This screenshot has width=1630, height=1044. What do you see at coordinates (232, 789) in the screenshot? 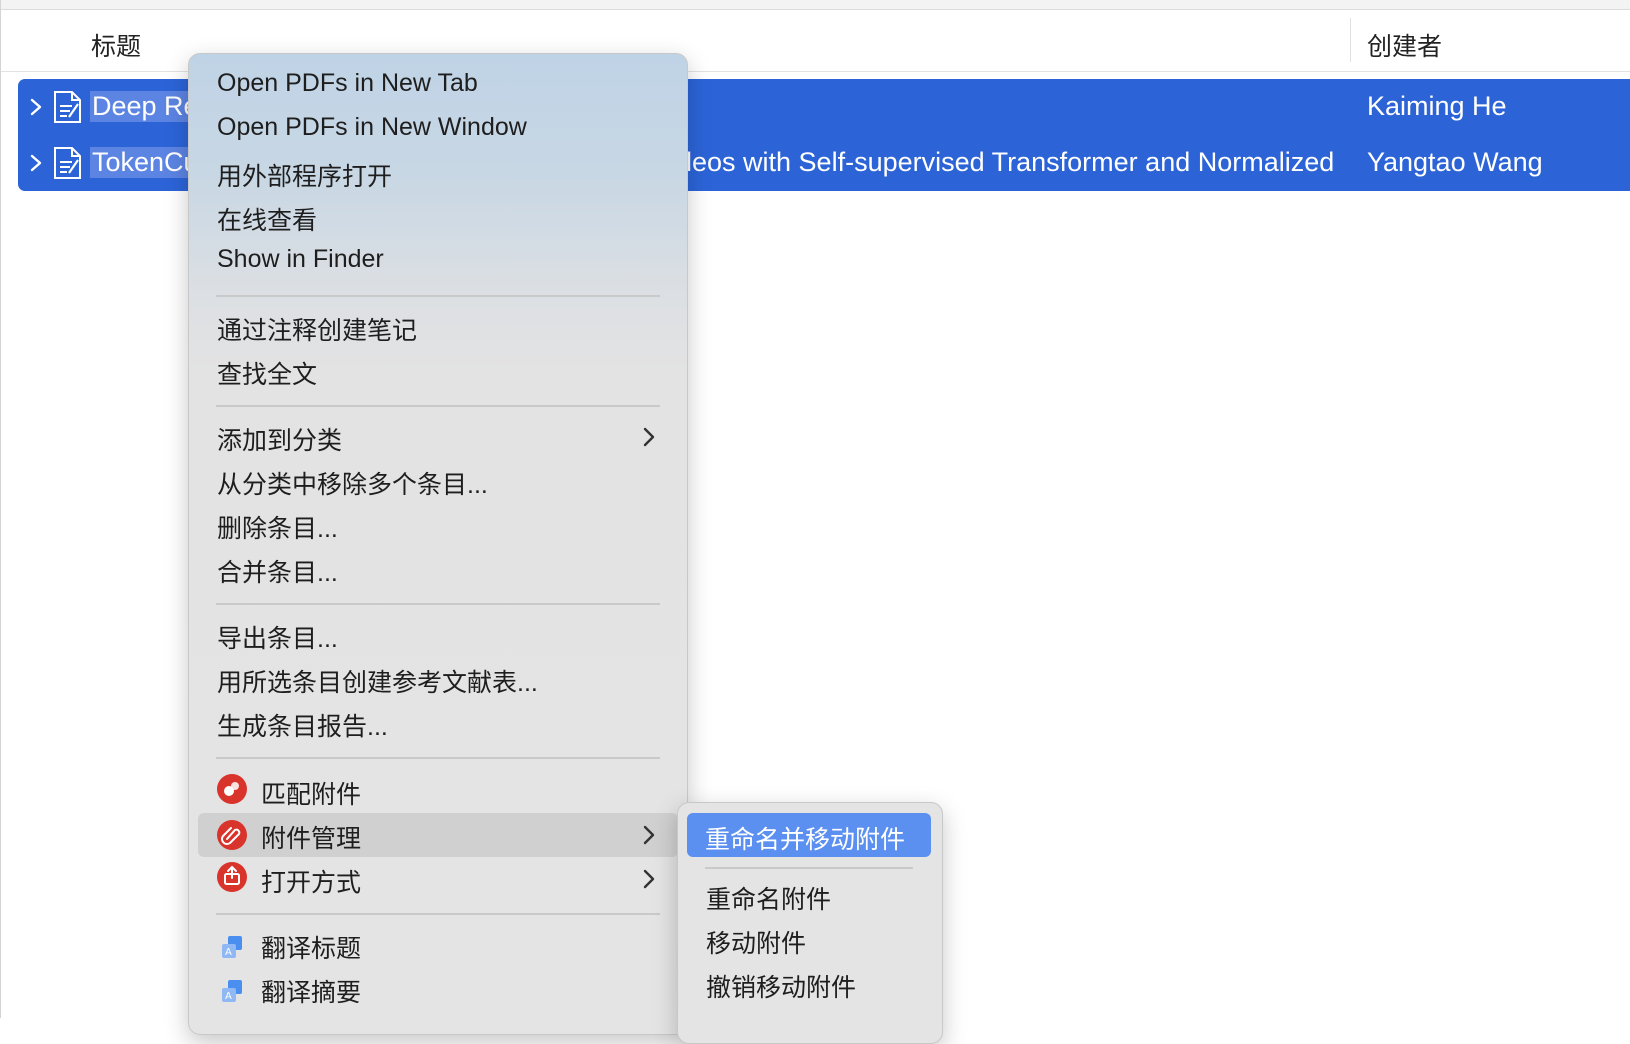
I see `match-attachment-icon` at bounding box center [232, 789].